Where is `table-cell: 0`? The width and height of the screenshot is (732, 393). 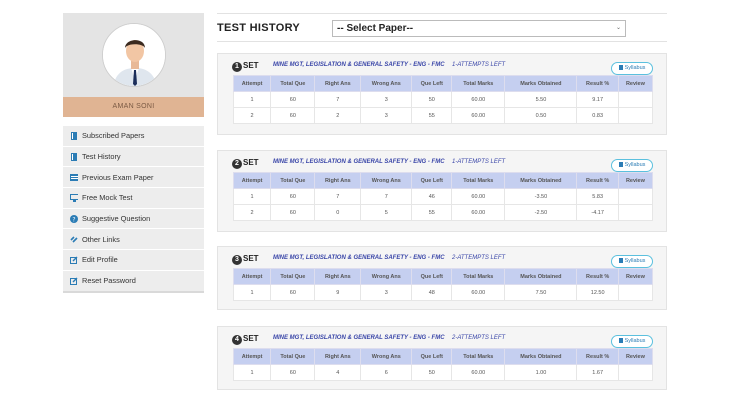
table-cell: 0 is located at coordinates (338, 212).